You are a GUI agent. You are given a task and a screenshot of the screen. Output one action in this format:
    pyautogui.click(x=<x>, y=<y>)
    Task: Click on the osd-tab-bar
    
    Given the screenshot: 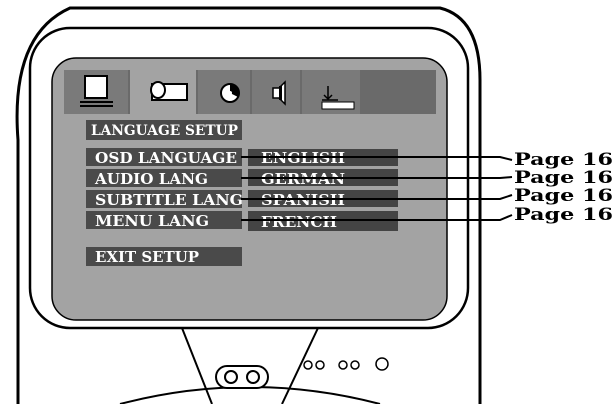 What is the action you would take?
    pyautogui.click(x=250, y=91)
    